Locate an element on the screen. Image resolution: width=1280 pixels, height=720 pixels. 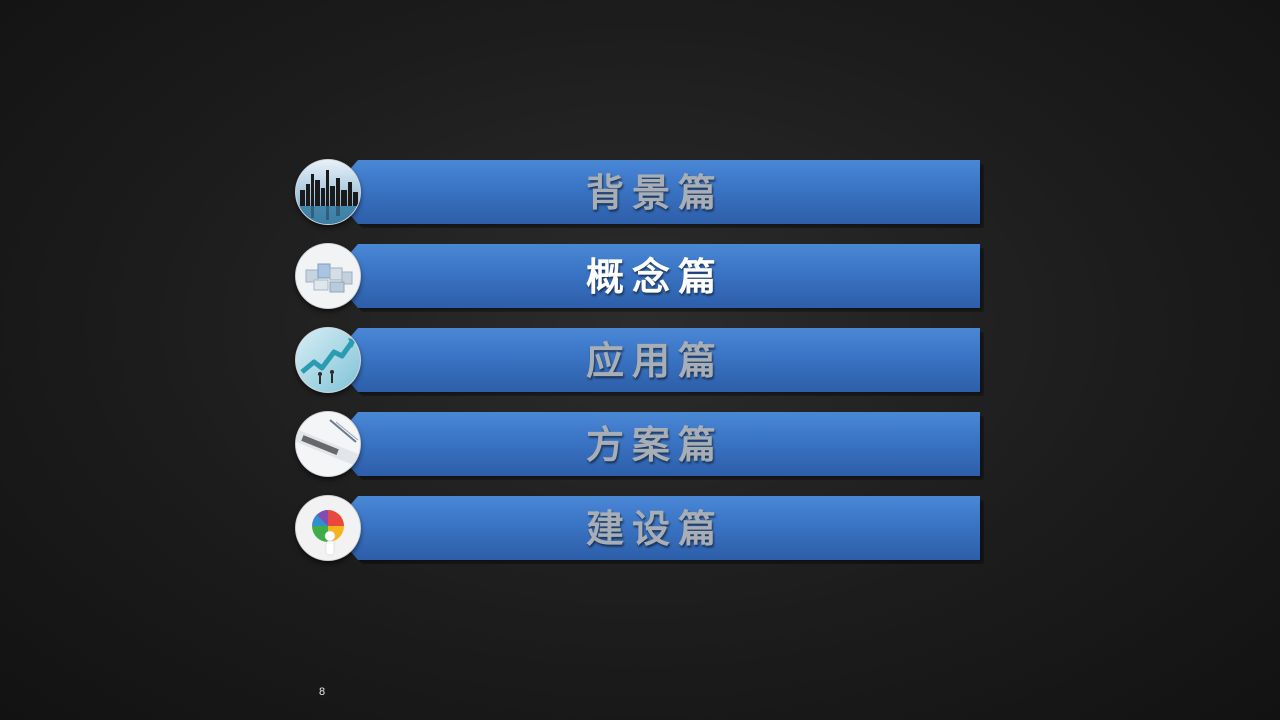
puzzle-figure-icon is located at coordinates (328, 528).